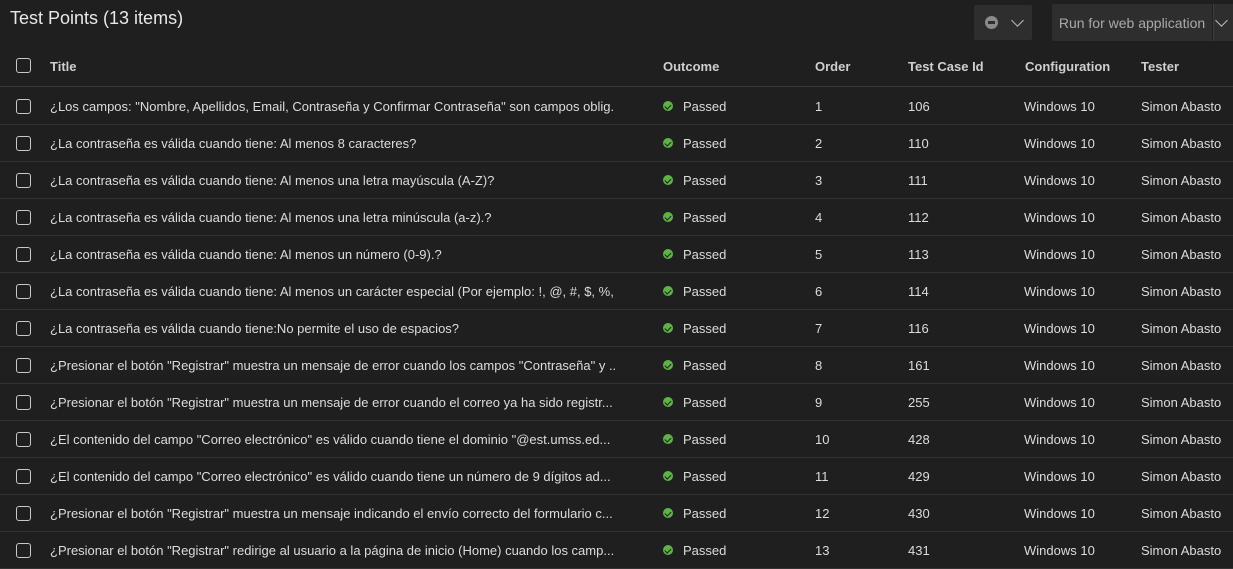  I want to click on row-test-case-id: 113, so click(918, 254).